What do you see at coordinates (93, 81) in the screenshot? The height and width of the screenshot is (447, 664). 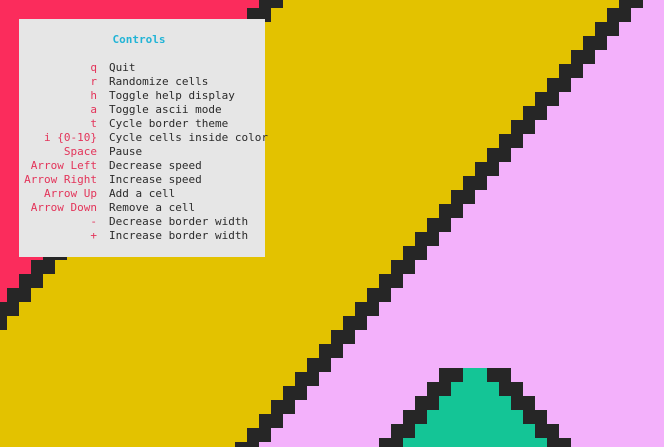 I see `help-key: r` at bounding box center [93, 81].